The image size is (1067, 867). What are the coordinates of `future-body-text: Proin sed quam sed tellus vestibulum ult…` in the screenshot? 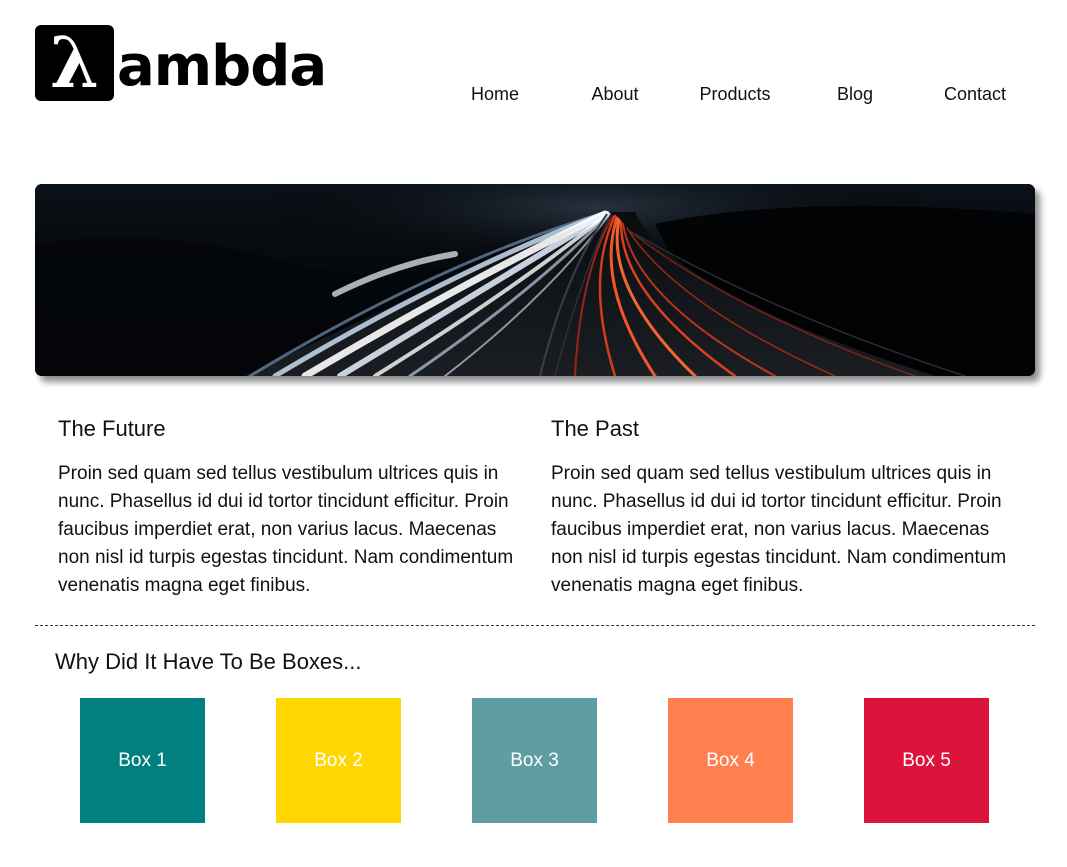 It's located at (286, 529).